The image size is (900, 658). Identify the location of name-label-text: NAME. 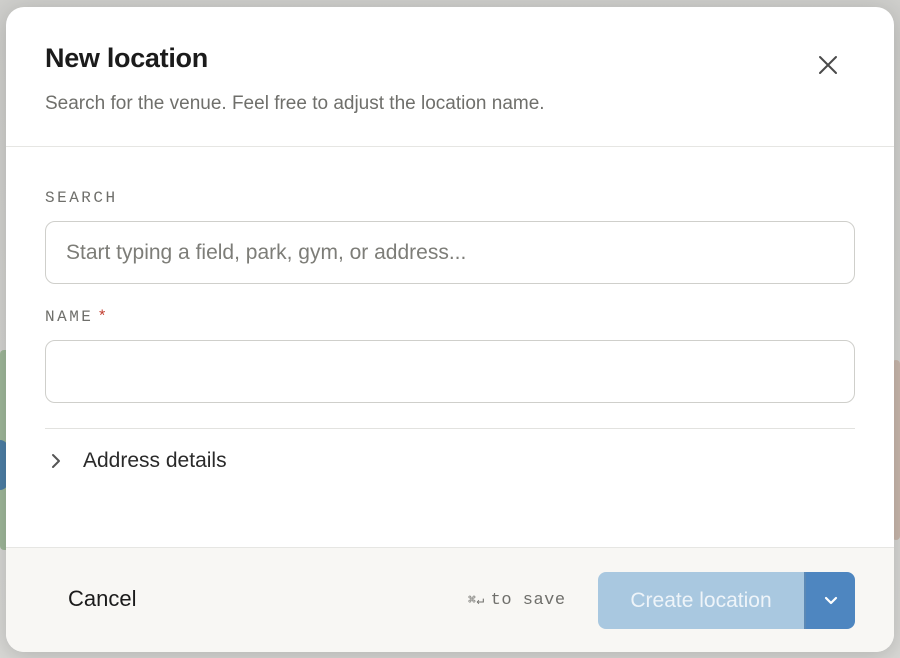
(69, 317).